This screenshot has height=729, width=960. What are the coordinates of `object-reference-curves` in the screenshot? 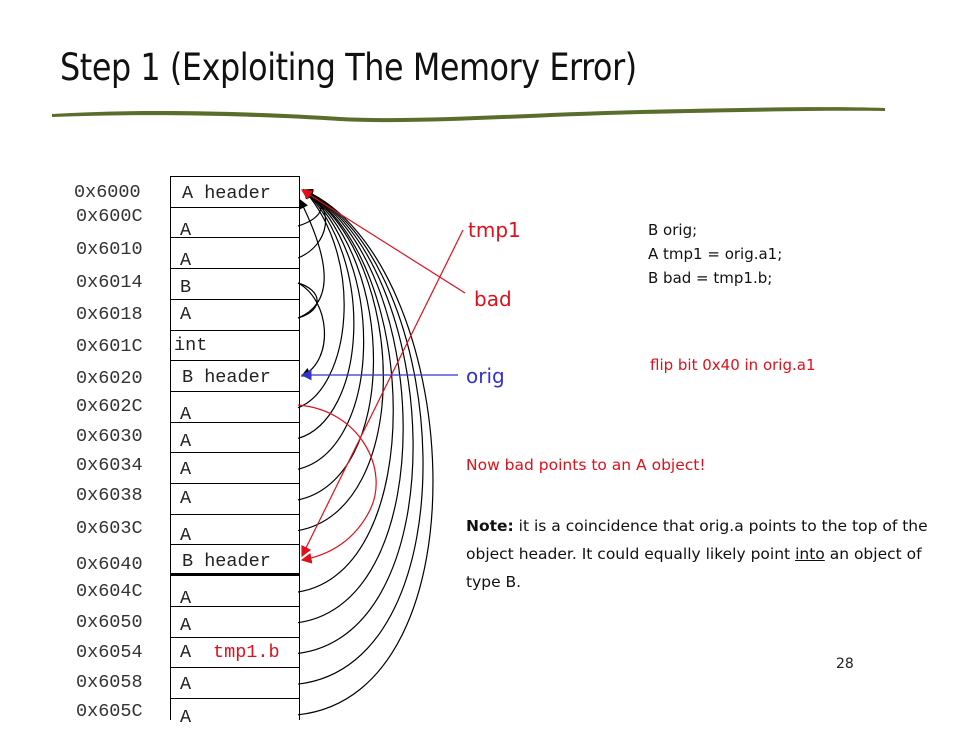 It's located at (365, 452).